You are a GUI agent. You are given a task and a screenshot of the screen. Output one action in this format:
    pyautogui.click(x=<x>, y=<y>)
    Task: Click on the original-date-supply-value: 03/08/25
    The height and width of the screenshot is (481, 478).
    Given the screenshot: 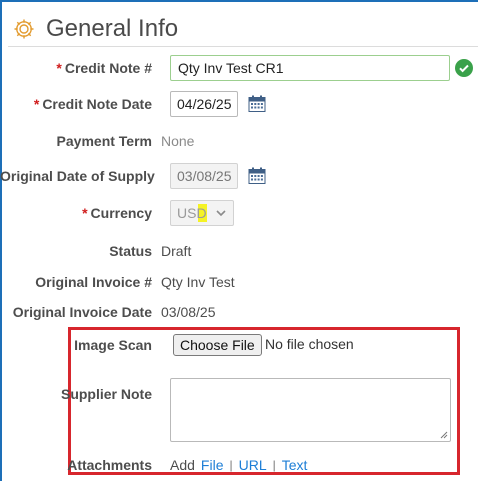 What is the action you would take?
    pyautogui.click(x=204, y=176)
    